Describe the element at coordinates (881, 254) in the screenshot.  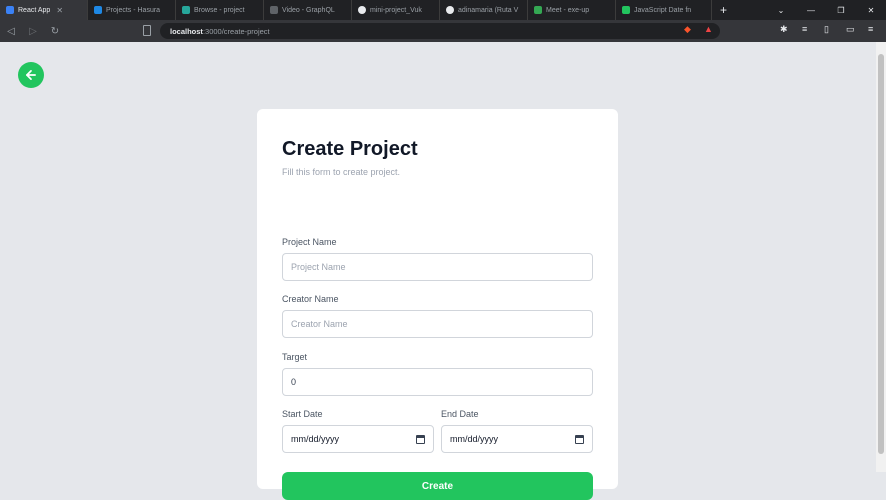
I see `scrollbar-thumb` at that location.